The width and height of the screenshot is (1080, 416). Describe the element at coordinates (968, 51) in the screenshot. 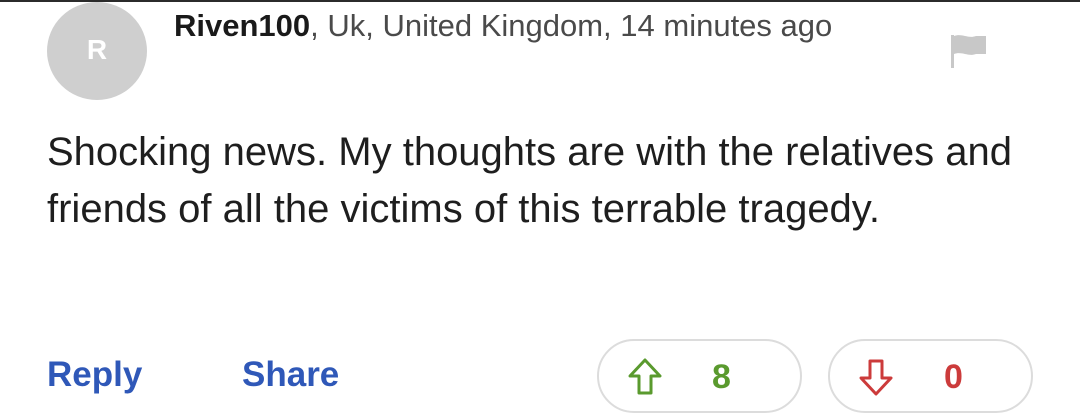

I see `flag-icon` at that location.